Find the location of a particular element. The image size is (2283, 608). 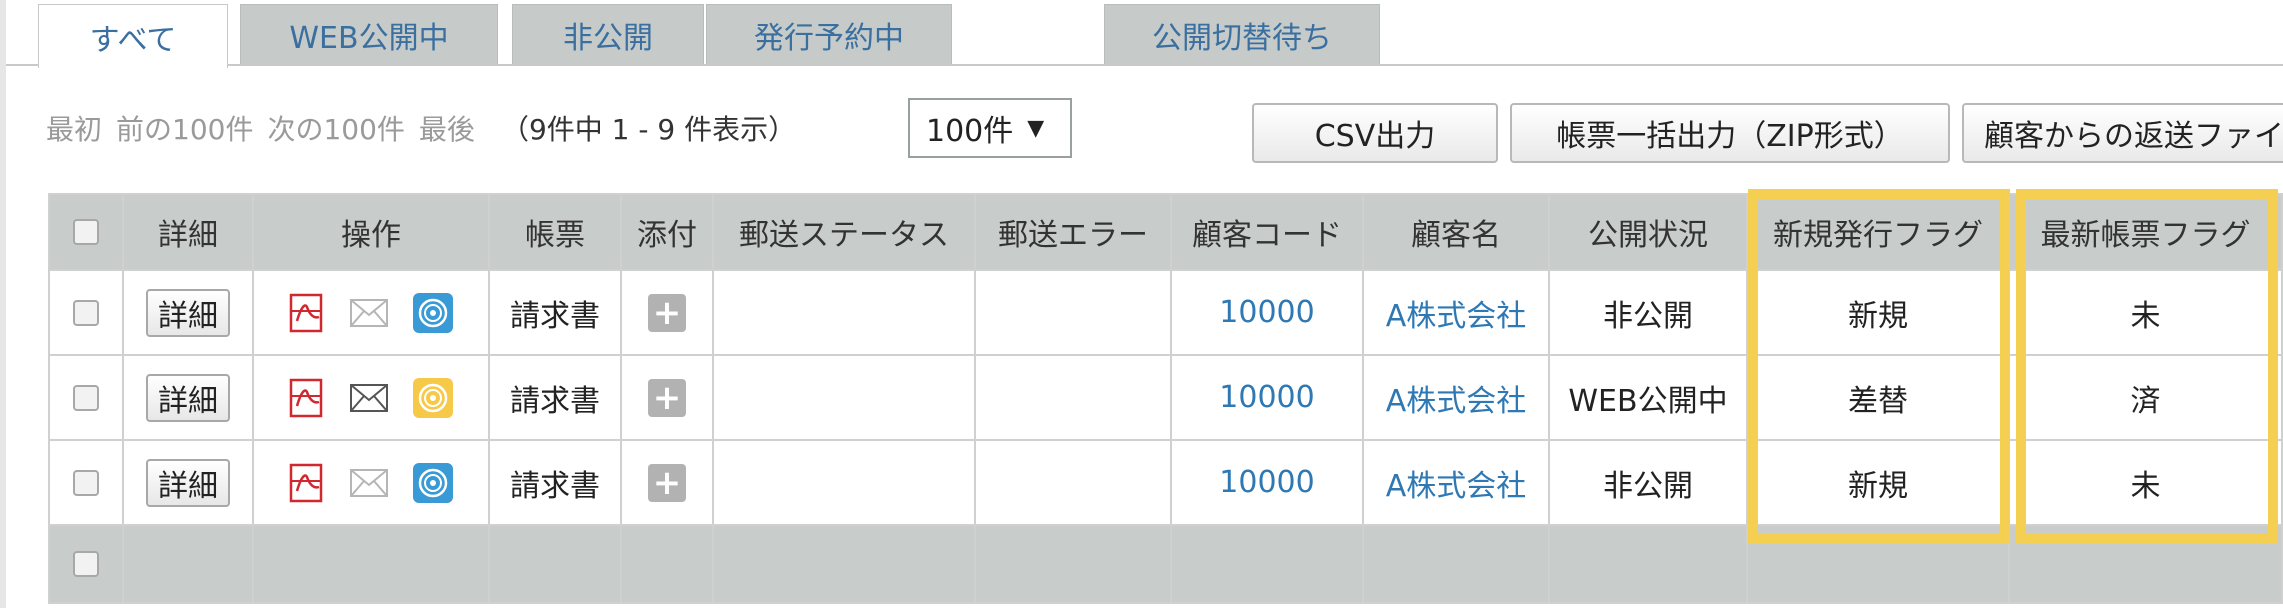

header-operations: 操作 is located at coordinates (372, 232).